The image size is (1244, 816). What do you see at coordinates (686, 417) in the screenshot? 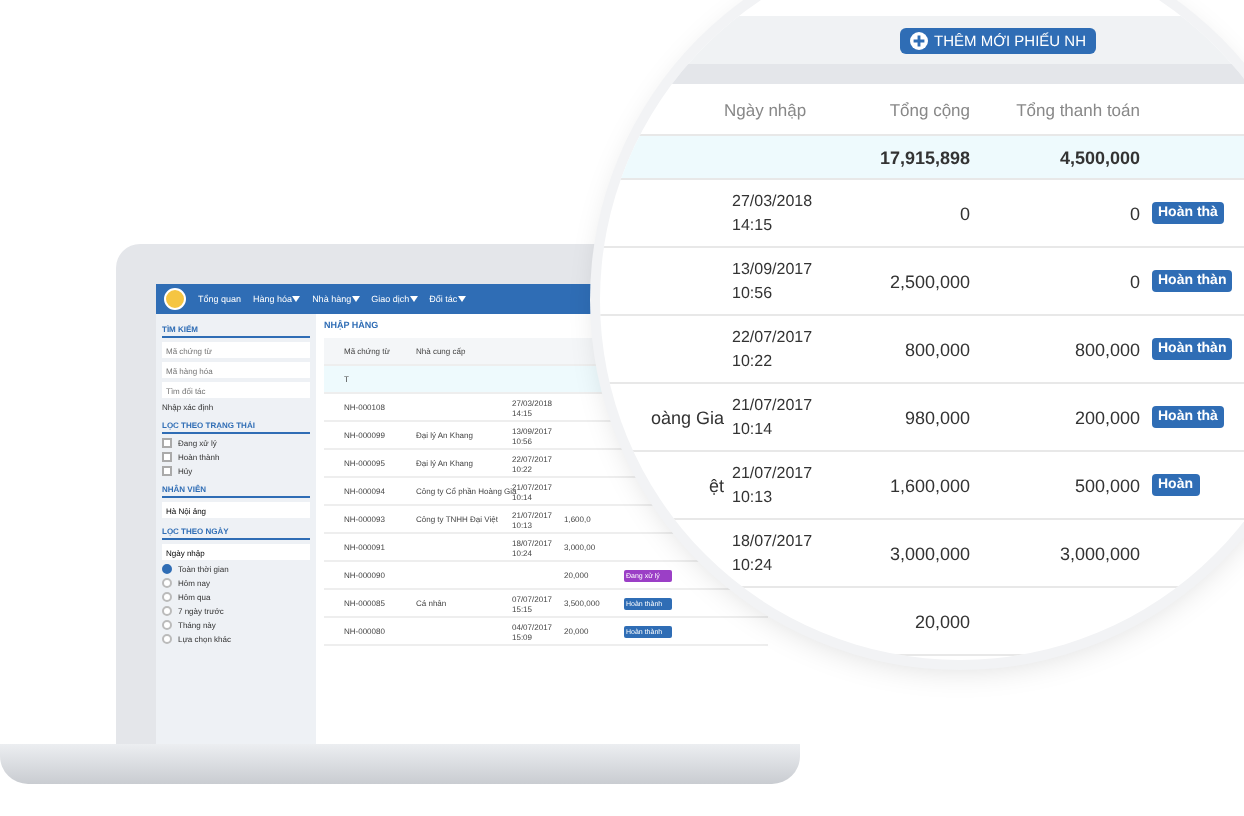
I see `table-cell-text: oàng Gia` at bounding box center [686, 417].